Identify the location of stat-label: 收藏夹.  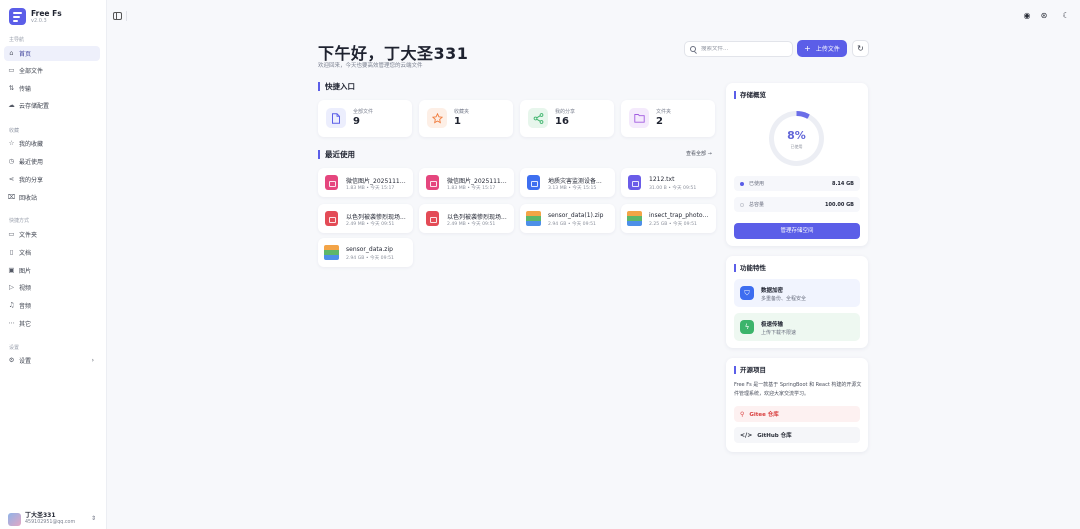
(462, 112).